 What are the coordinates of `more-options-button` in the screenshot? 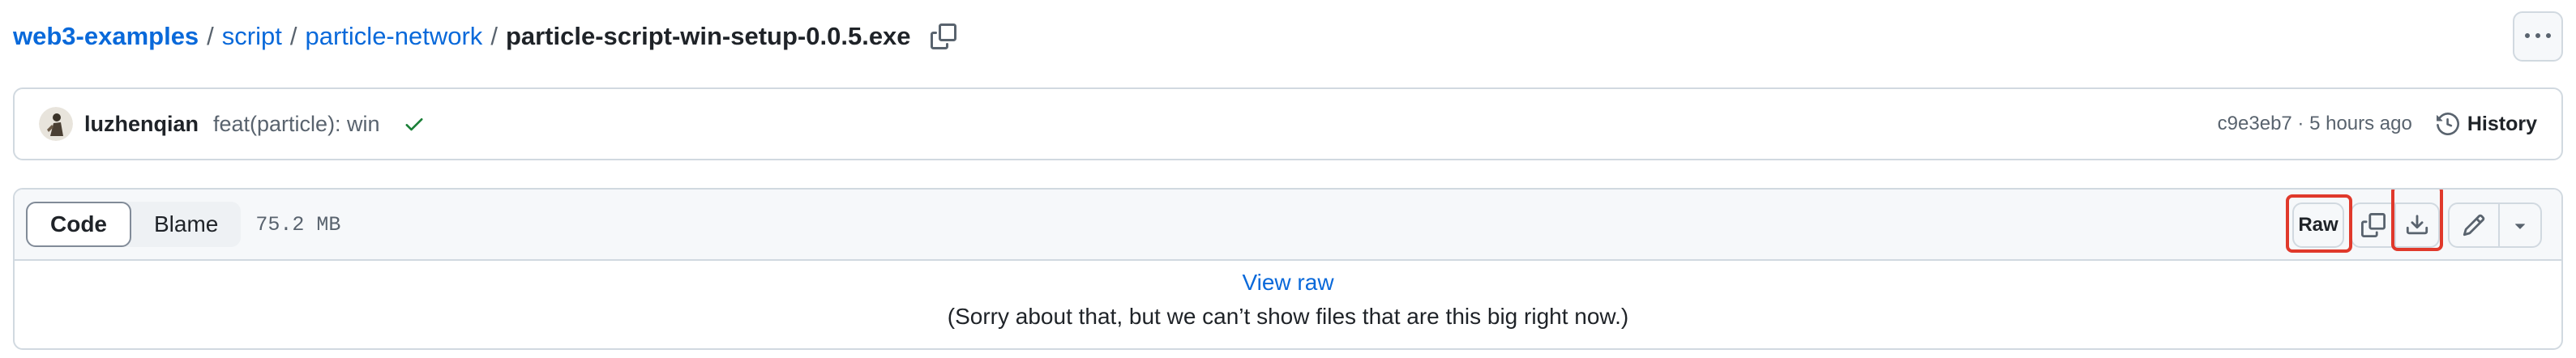 It's located at (2538, 36).